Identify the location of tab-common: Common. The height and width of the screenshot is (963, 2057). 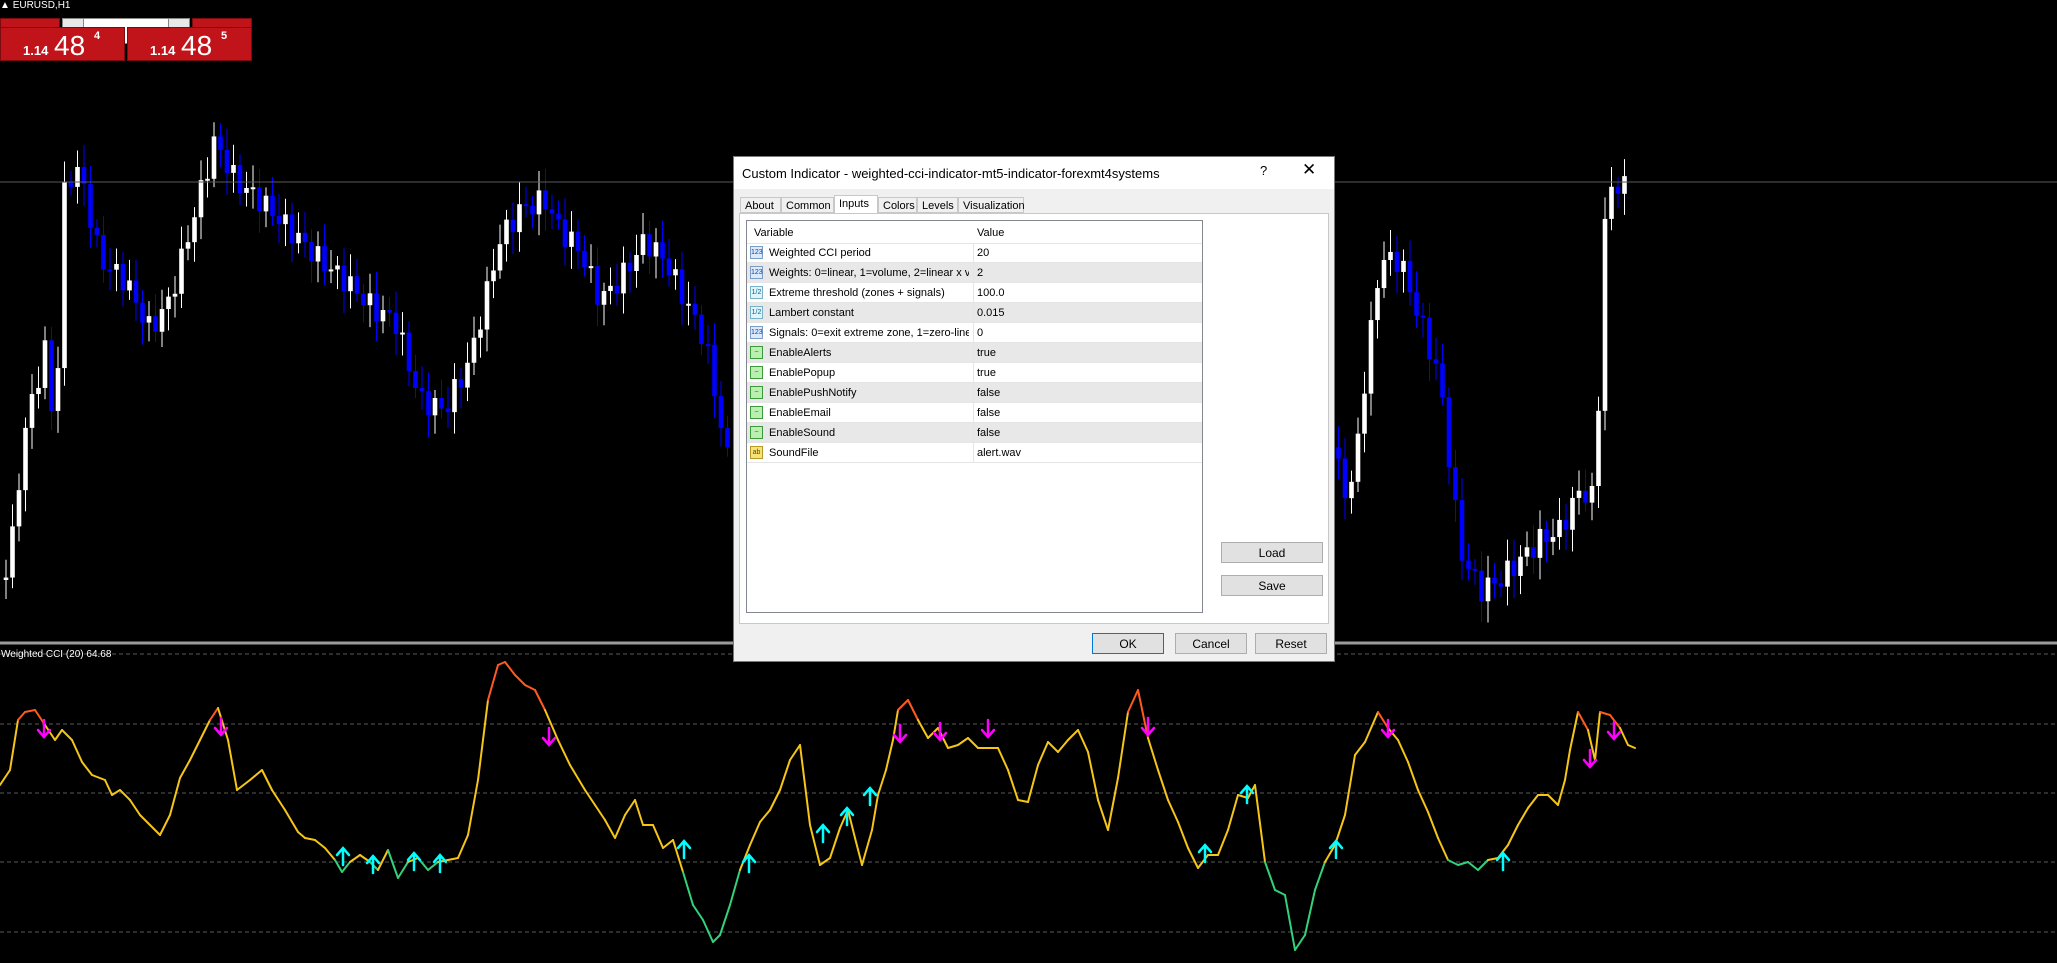
(807, 205).